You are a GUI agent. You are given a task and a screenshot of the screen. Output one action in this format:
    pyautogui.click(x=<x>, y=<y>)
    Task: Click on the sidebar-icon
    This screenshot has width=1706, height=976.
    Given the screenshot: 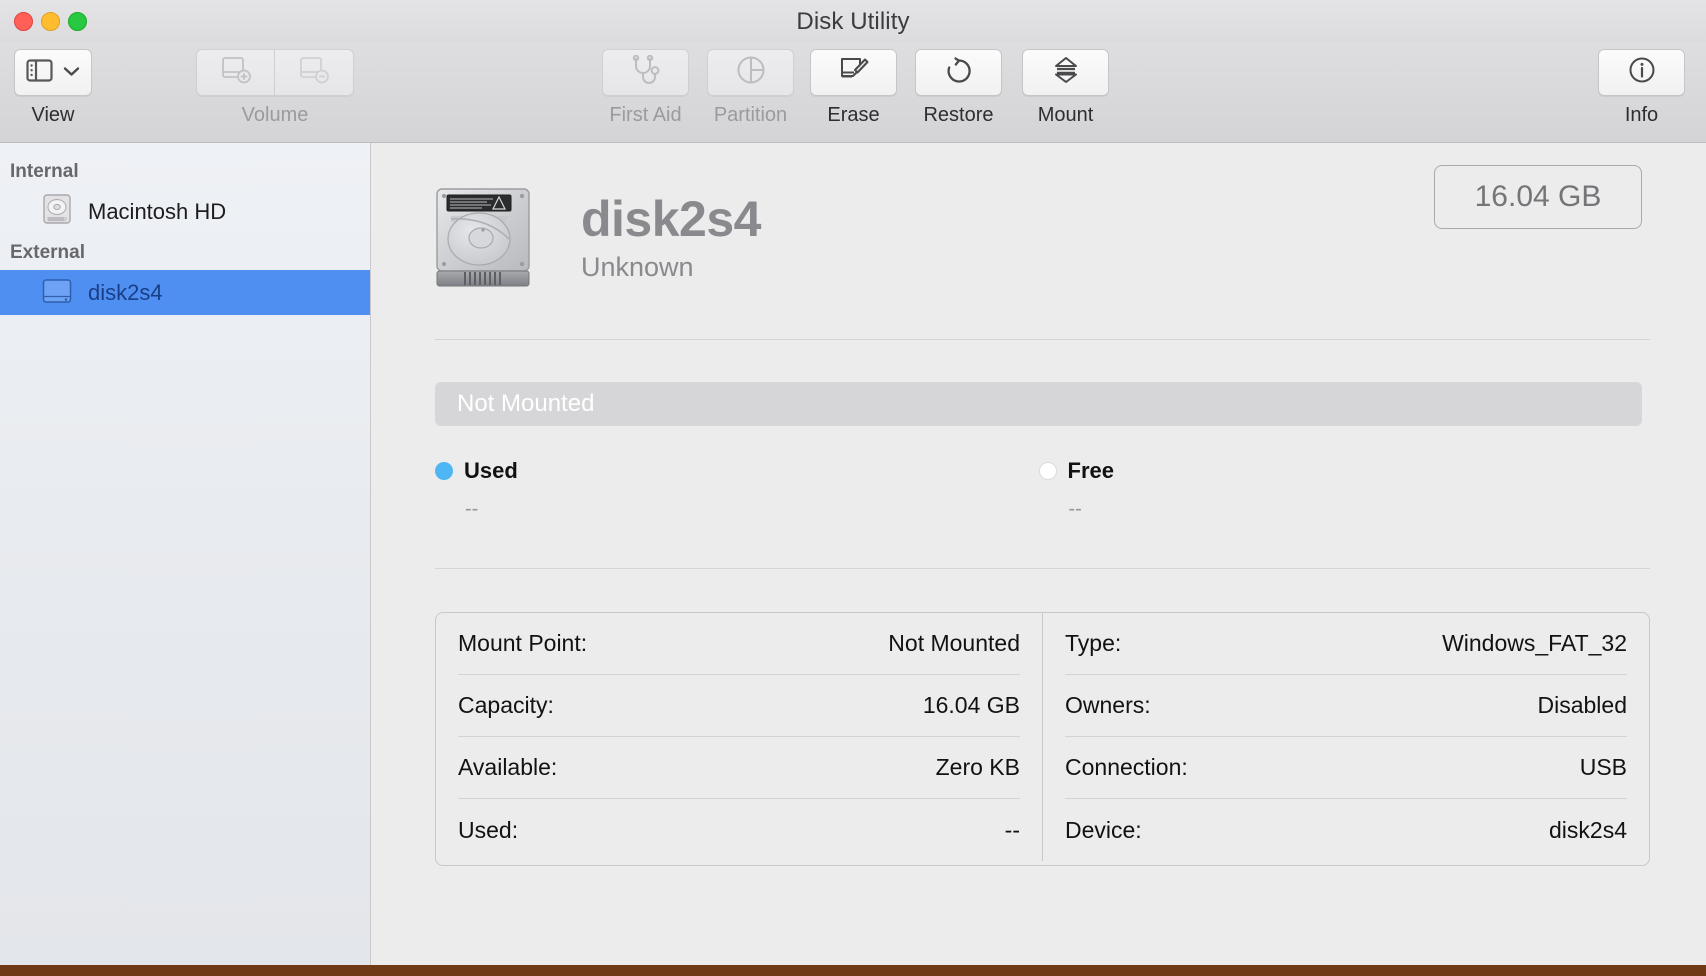 What is the action you would take?
    pyautogui.click(x=39, y=72)
    